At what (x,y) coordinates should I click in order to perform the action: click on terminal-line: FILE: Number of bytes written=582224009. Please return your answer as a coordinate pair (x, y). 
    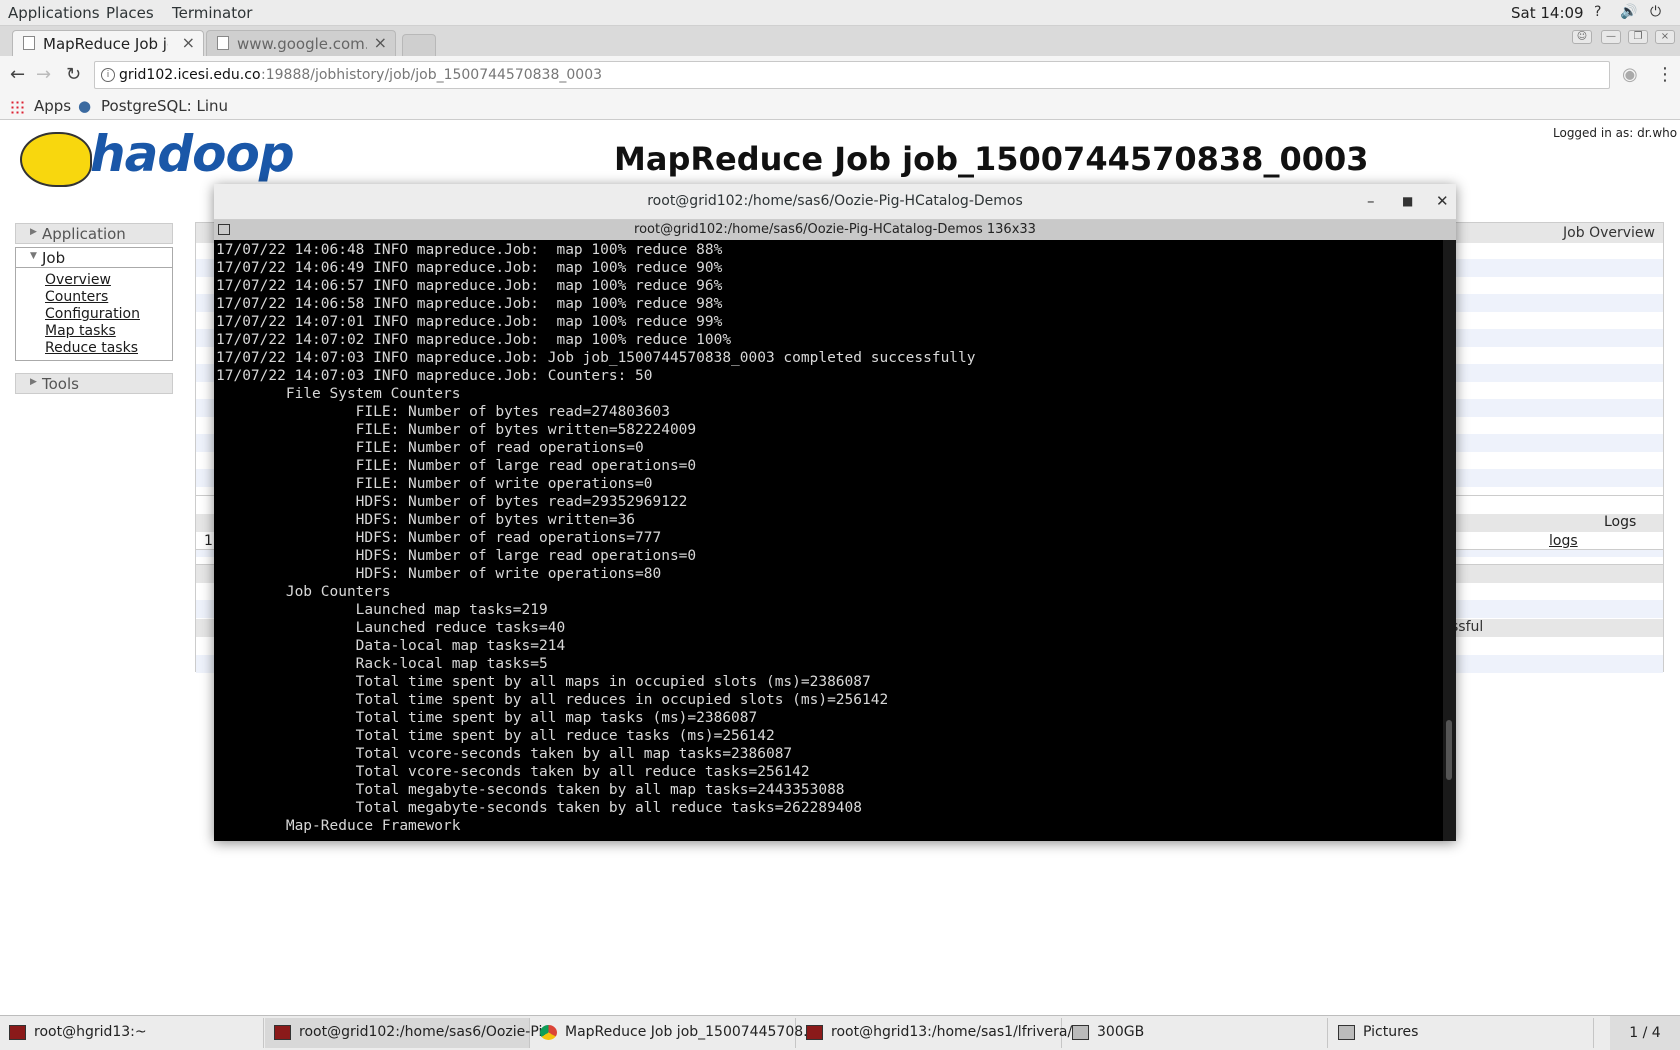
    Looking at the image, I should click on (456, 430).